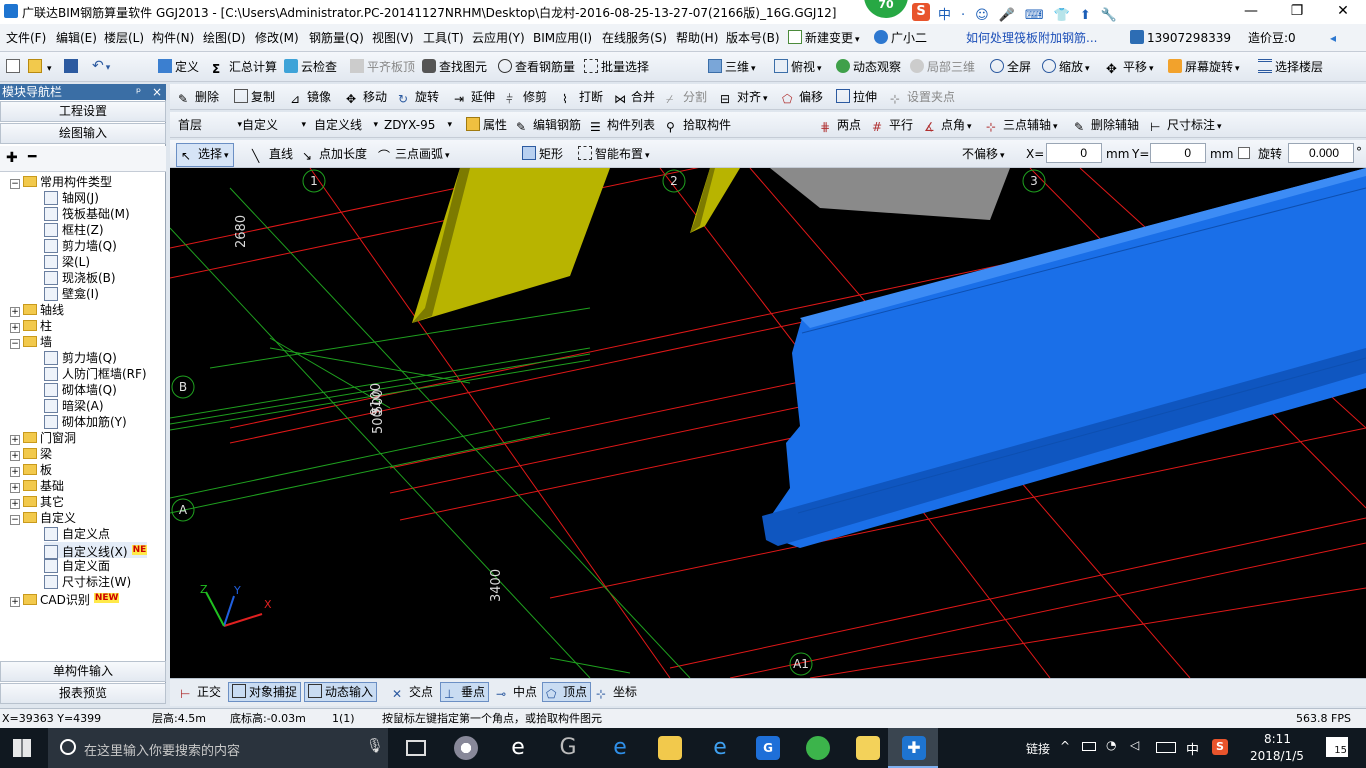 The height and width of the screenshot is (768, 1366). What do you see at coordinates (67, 262) in the screenshot?
I see `tree-item: 梁(L)` at bounding box center [67, 262].